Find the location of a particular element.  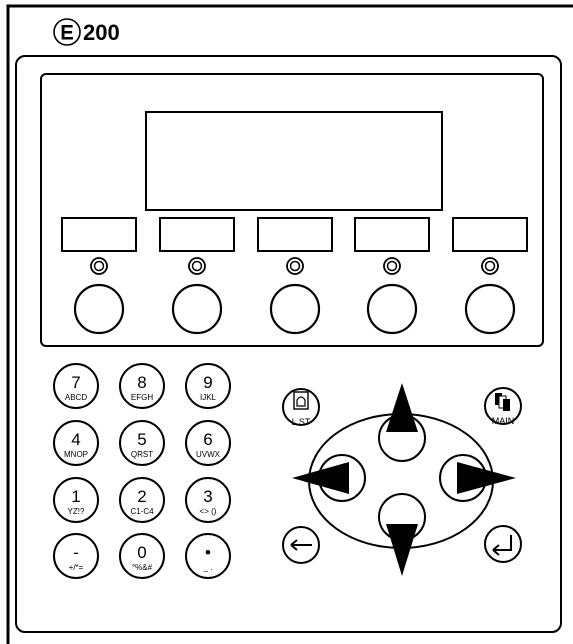

left-arrow-button is located at coordinates (329, 478).